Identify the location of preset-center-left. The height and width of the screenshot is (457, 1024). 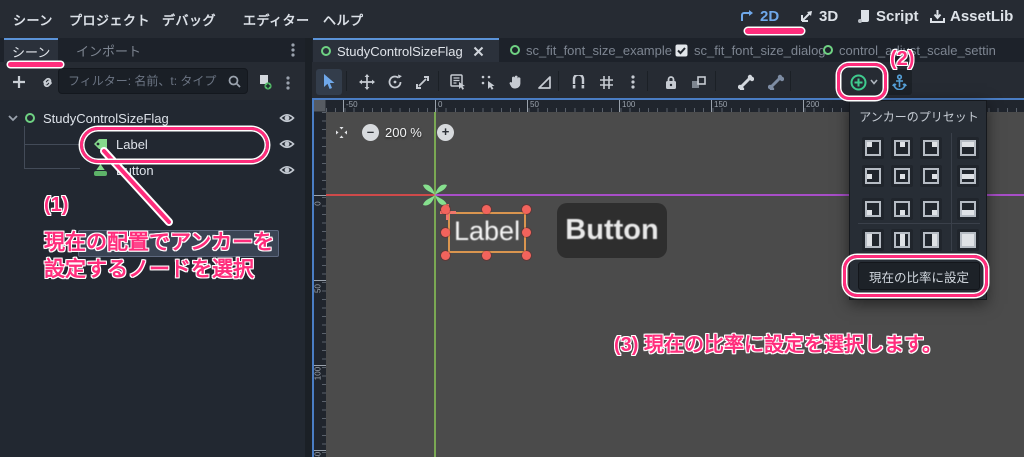
(873, 176).